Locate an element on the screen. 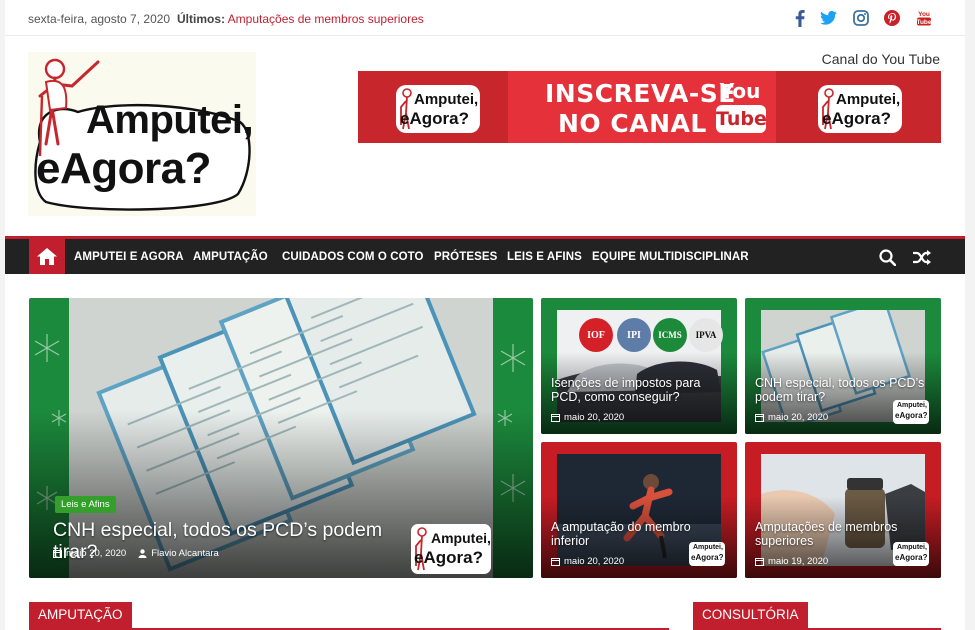 Image resolution: width=975 pixels, height=630 pixels. home-icon is located at coordinates (47, 256).